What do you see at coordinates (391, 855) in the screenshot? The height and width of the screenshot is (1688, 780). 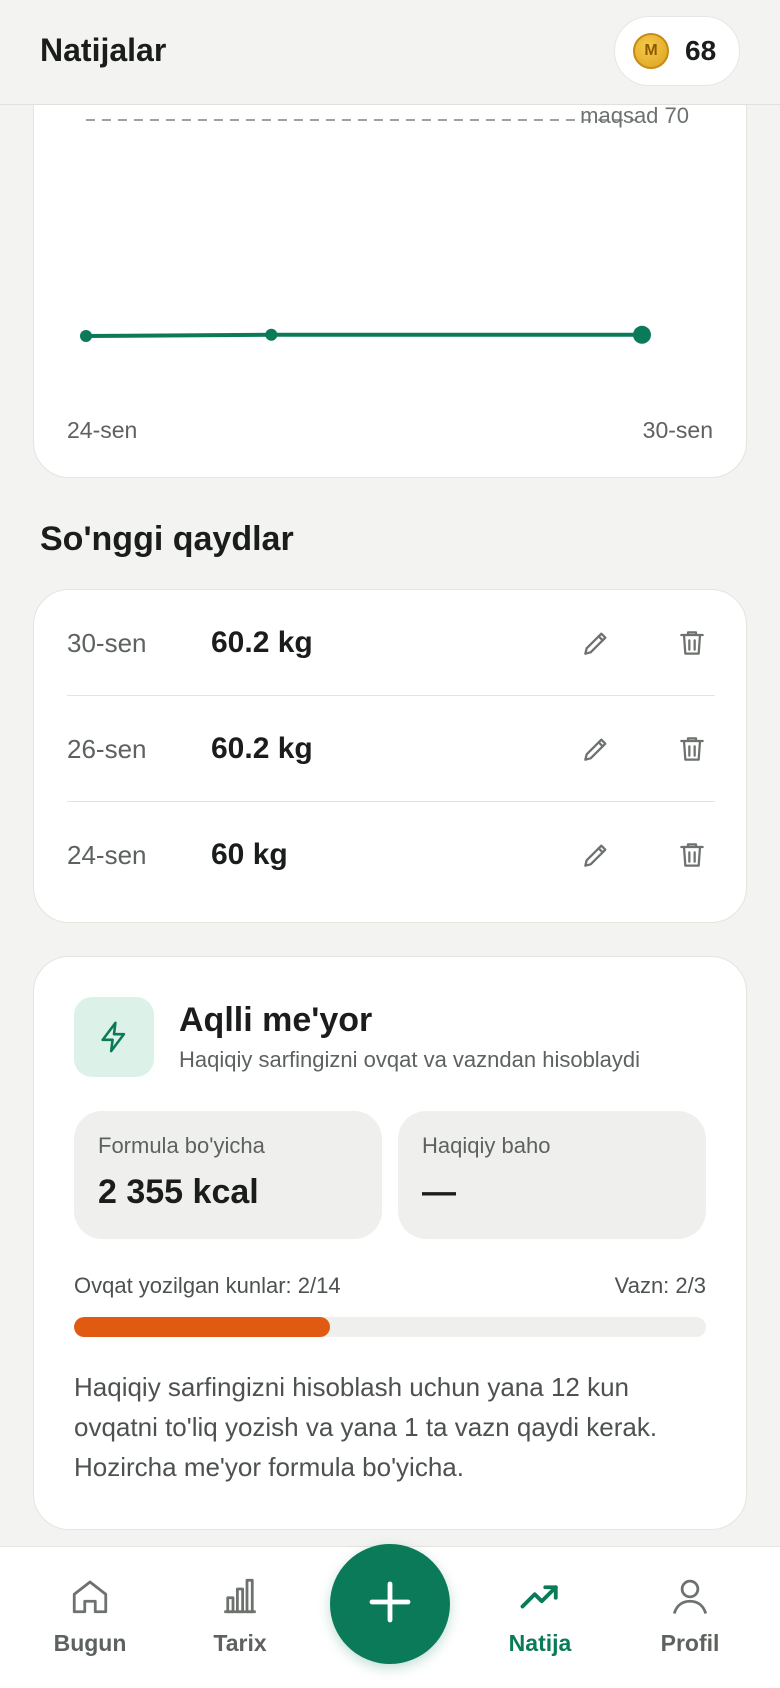 I see `record-row: 24-sen 60 kg` at bounding box center [391, 855].